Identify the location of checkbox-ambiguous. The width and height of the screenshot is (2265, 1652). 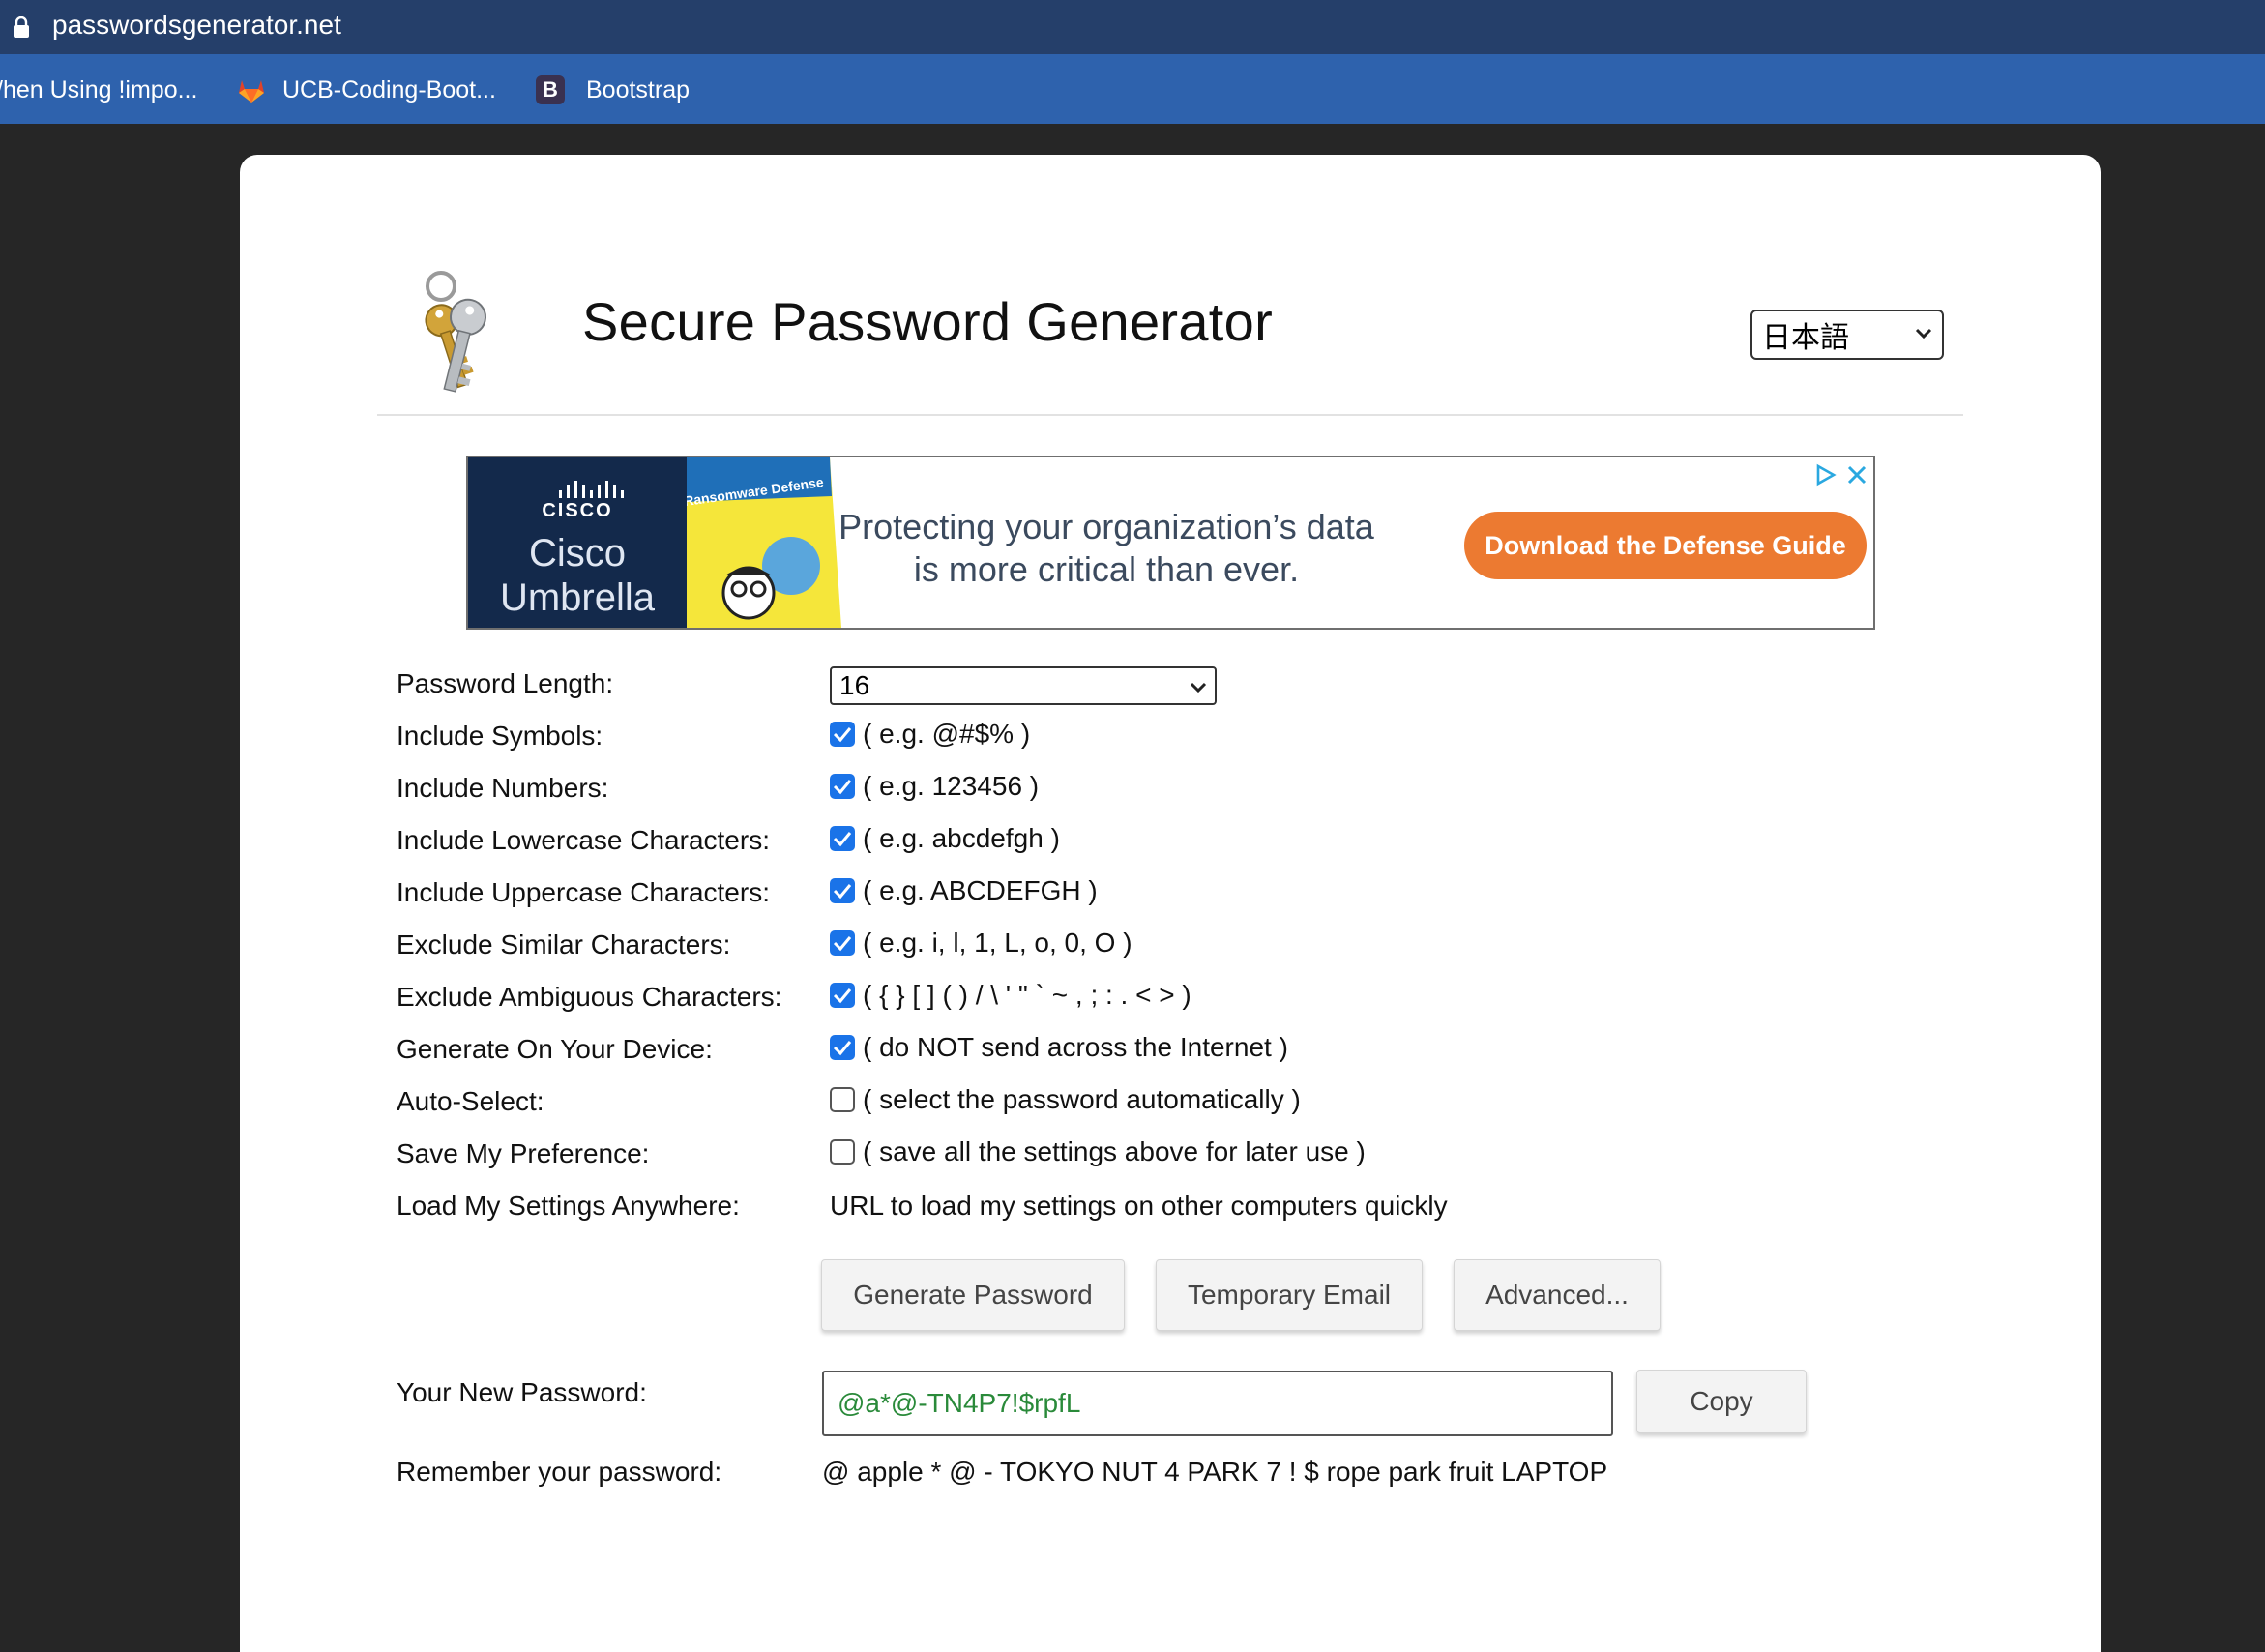
(842, 995).